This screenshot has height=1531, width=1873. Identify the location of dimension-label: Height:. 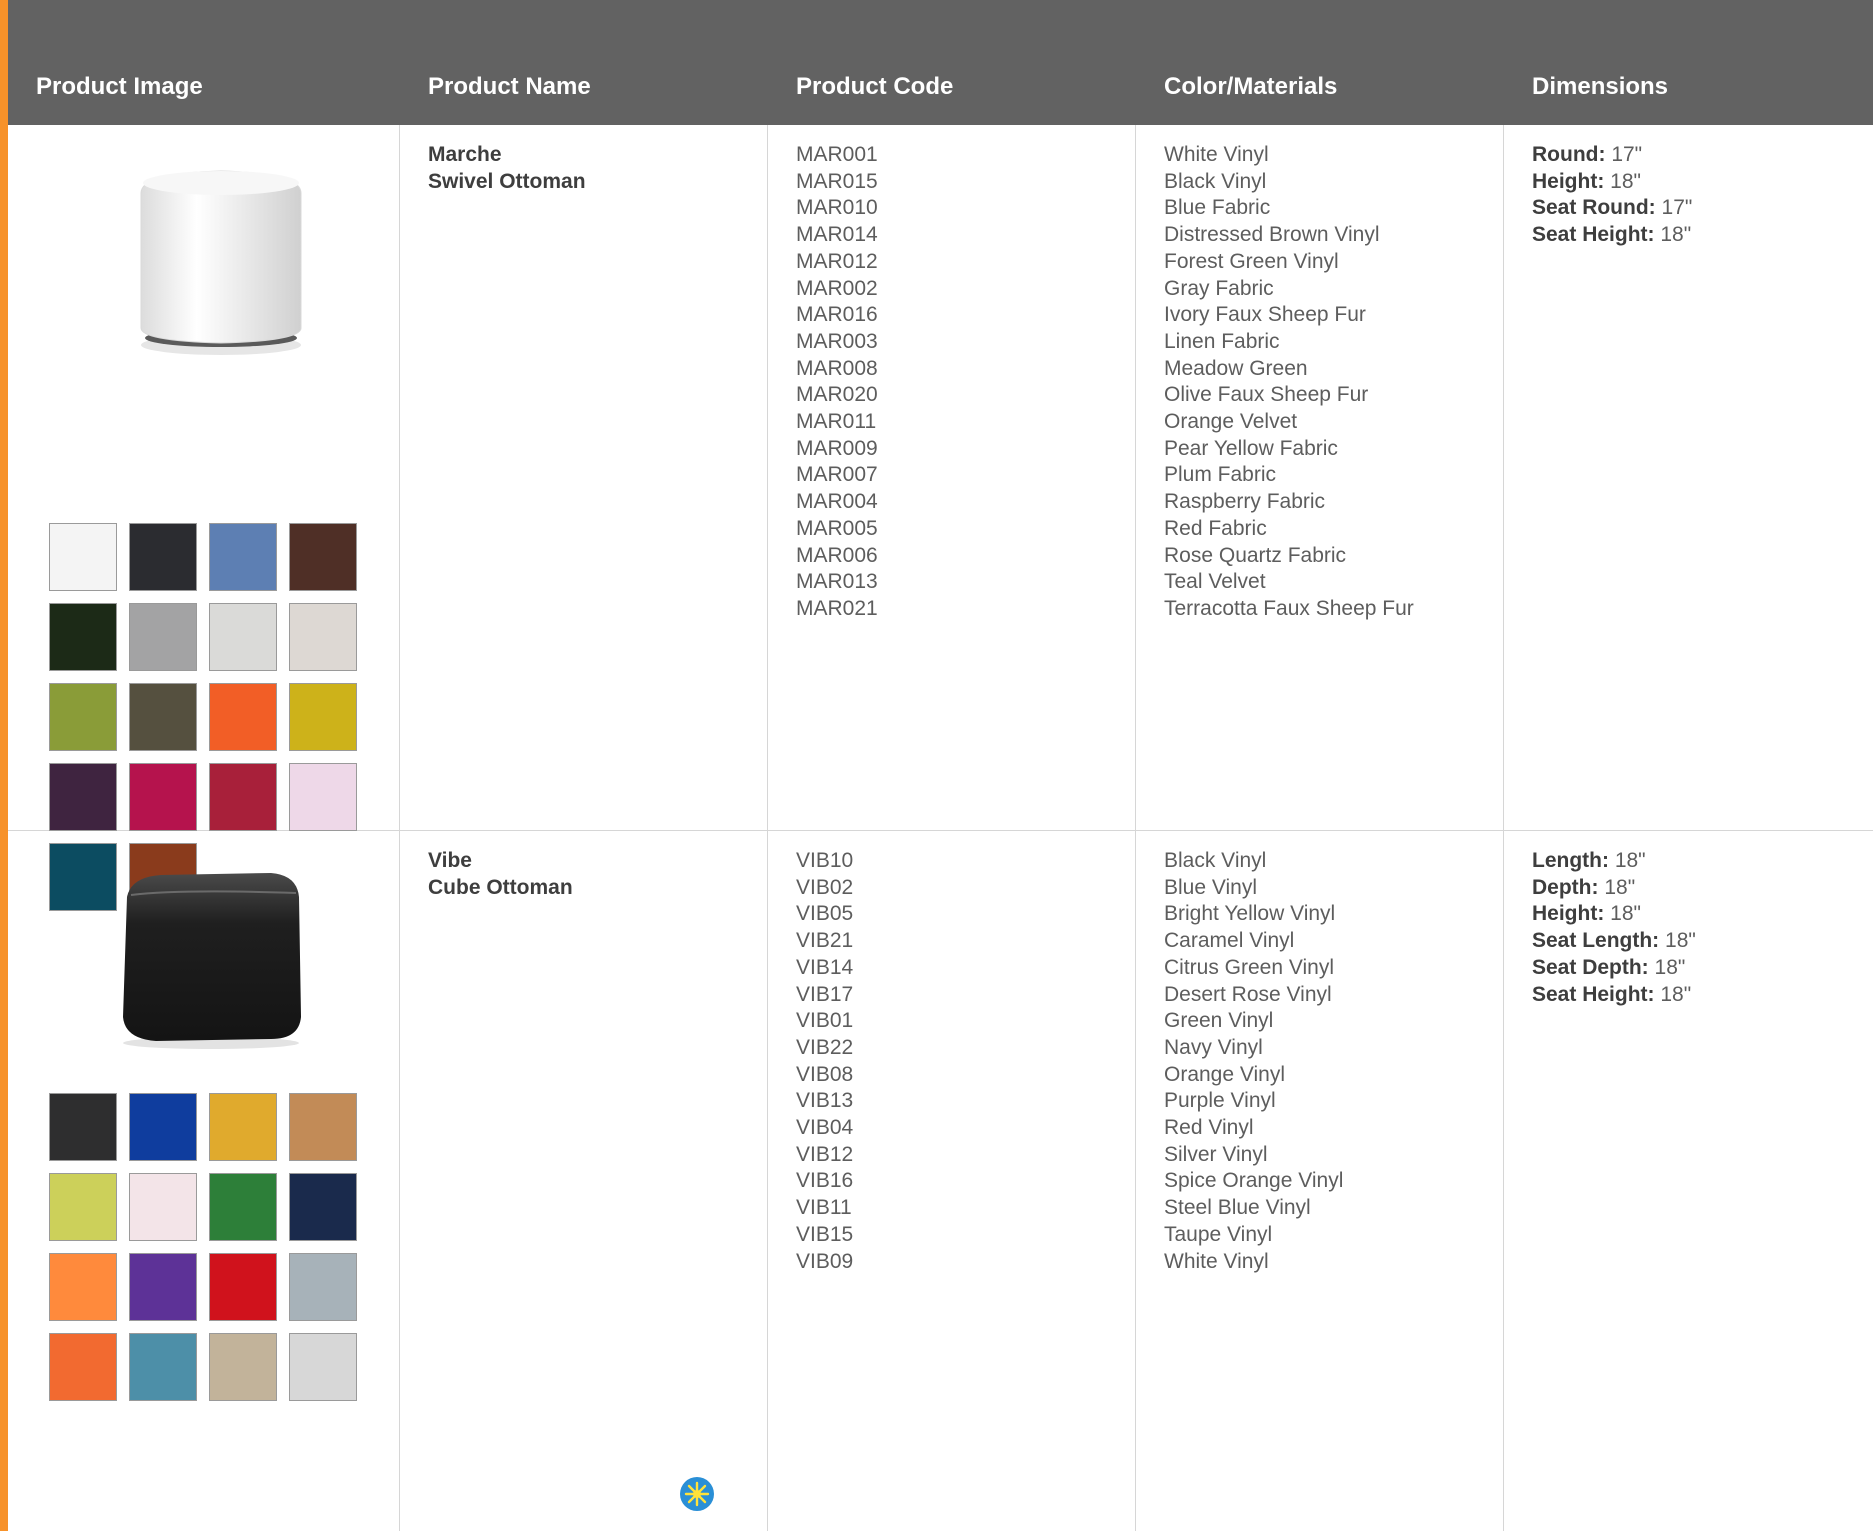
(1568, 181).